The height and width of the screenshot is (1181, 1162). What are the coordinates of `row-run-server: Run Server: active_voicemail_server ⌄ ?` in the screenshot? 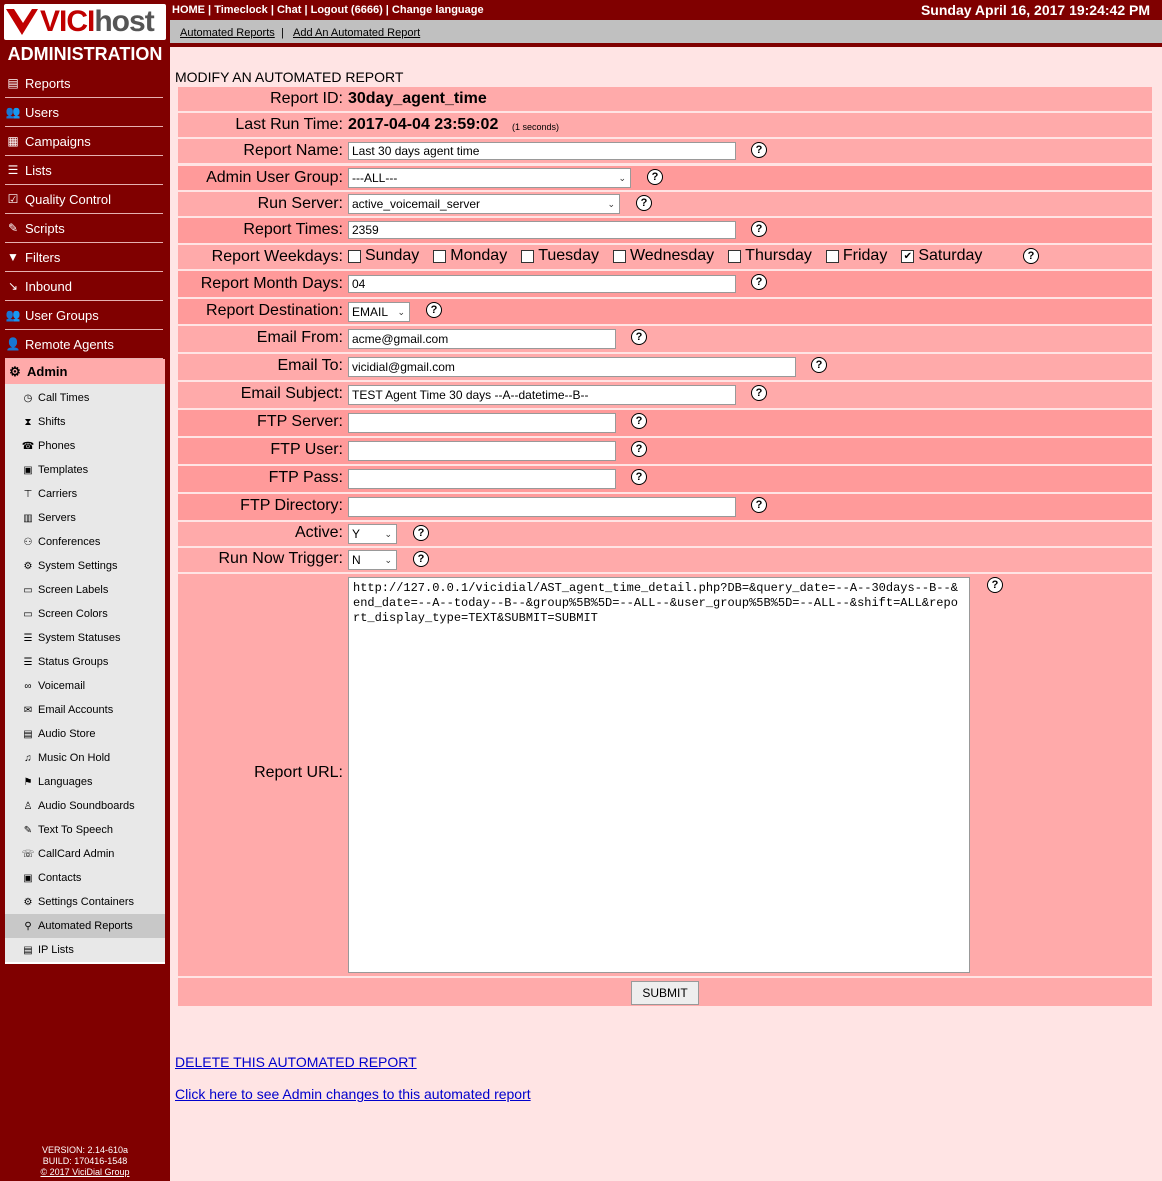 It's located at (665, 204).